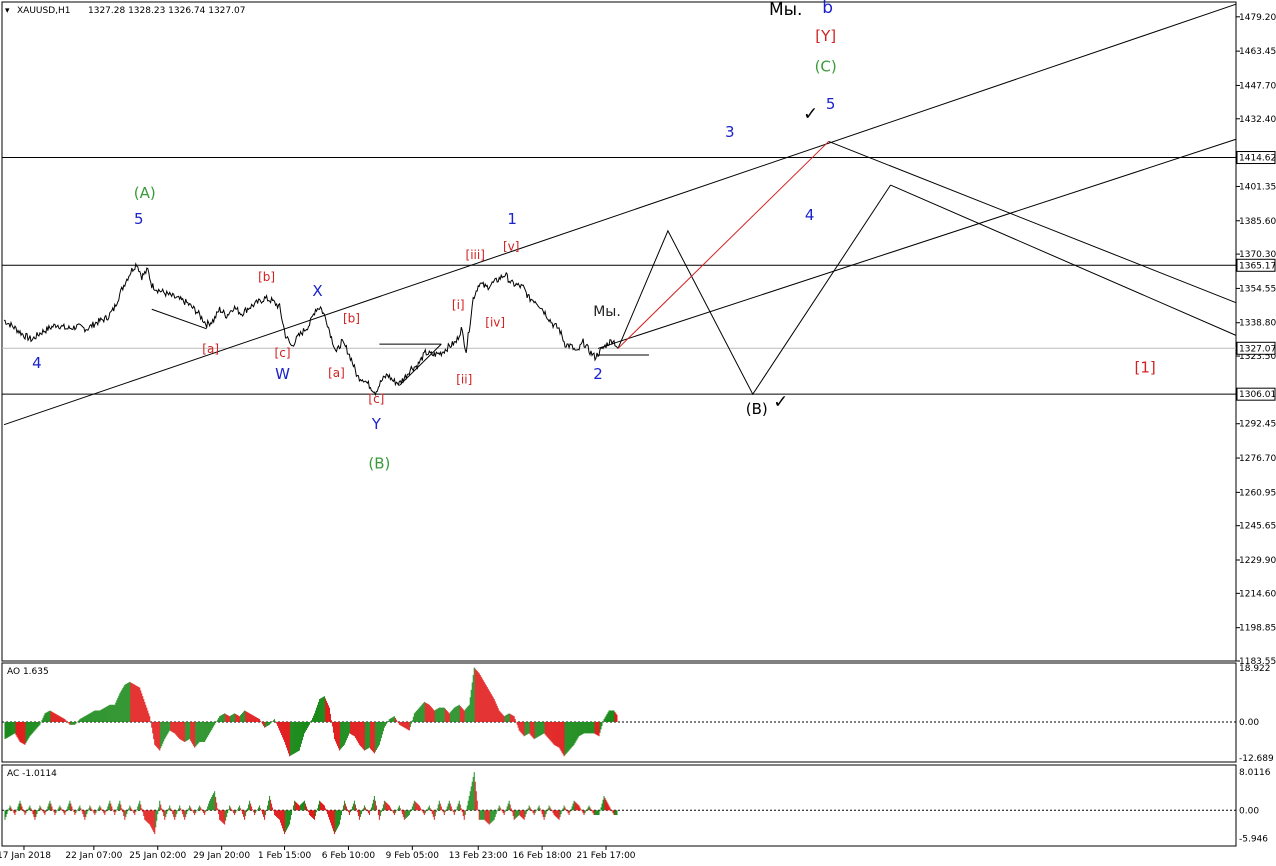 The width and height of the screenshot is (1276, 866). What do you see at coordinates (1257, 289) in the screenshot?
I see `y-tick-label: 1354.55` at bounding box center [1257, 289].